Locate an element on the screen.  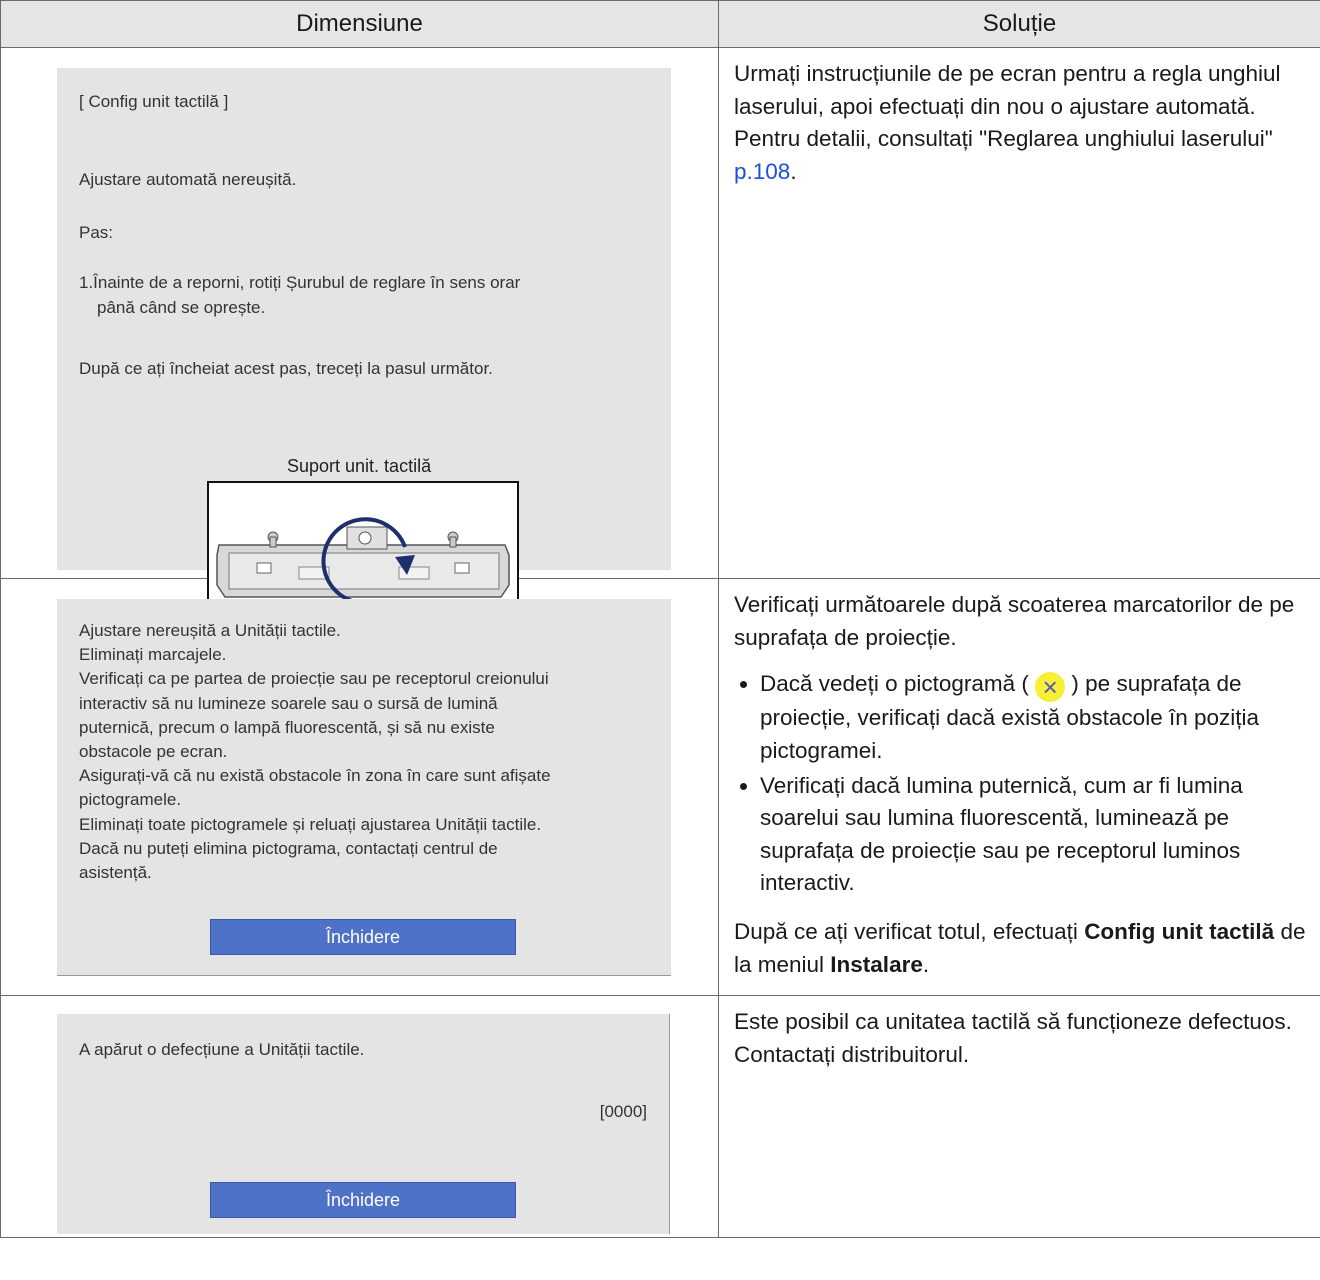
diagram-label: Suport unit. tactilă is located at coordinates (359, 466).